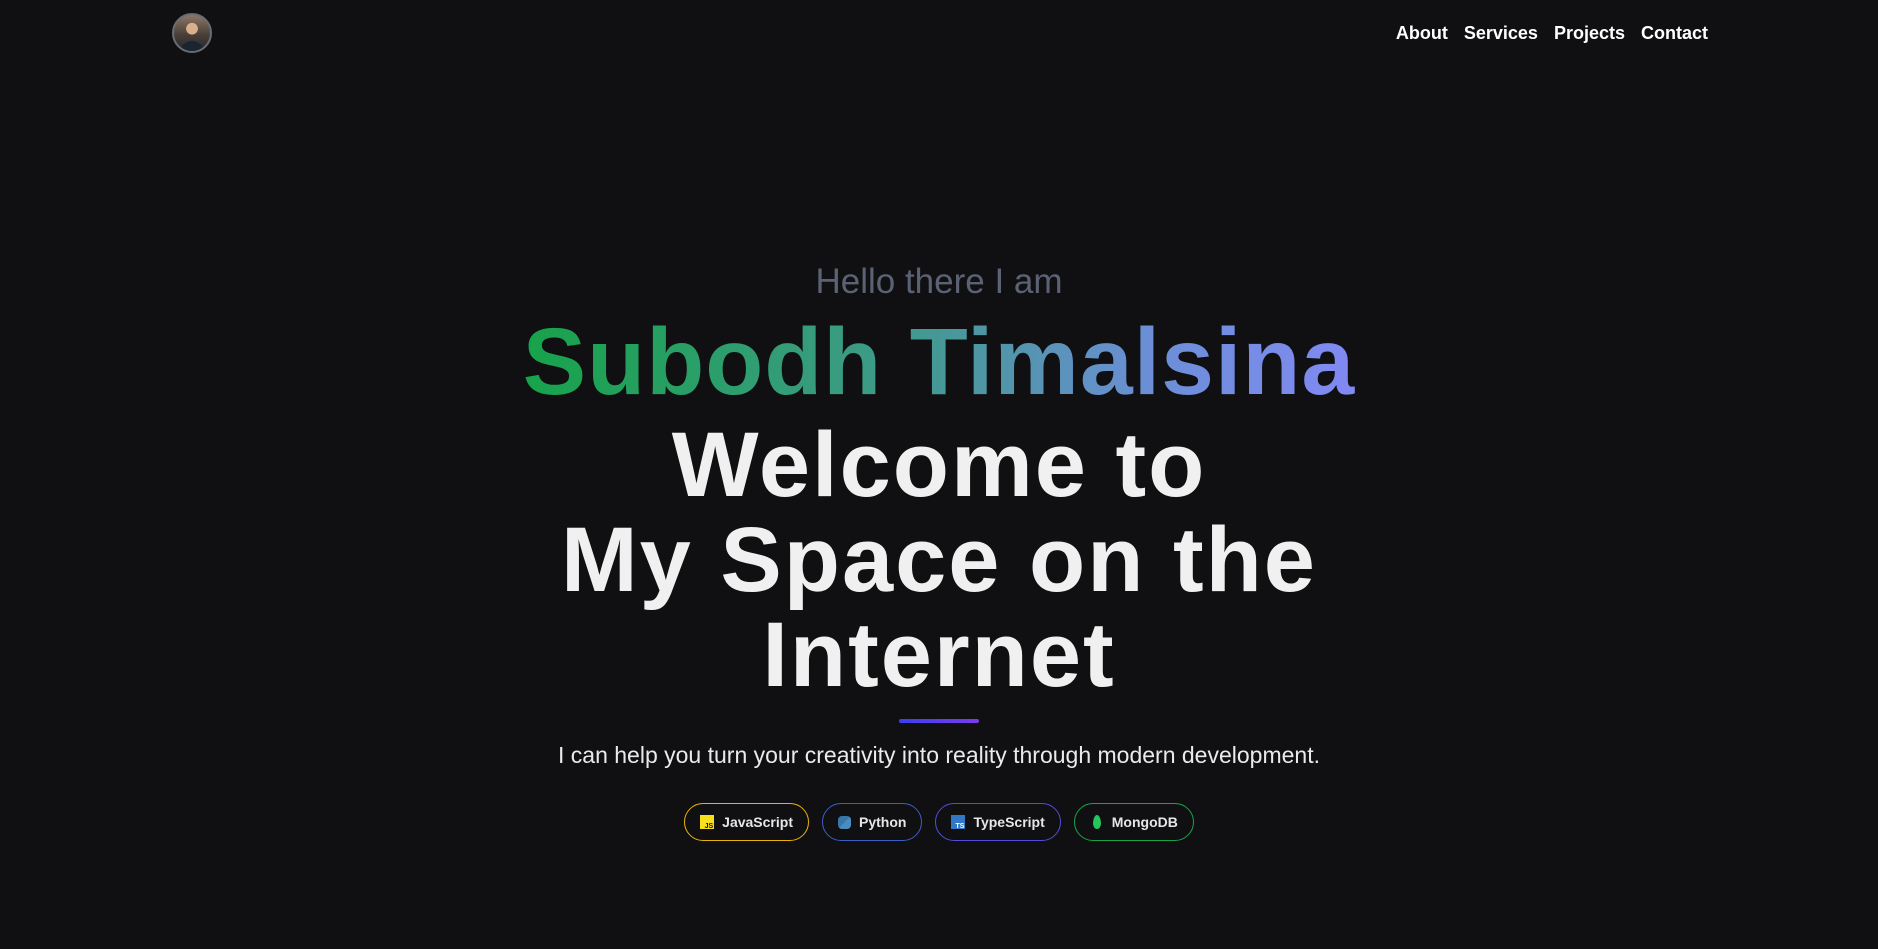  Describe the element at coordinates (1589, 33) in the screenshot. I see `nav-link-projects: Projects` at that location.